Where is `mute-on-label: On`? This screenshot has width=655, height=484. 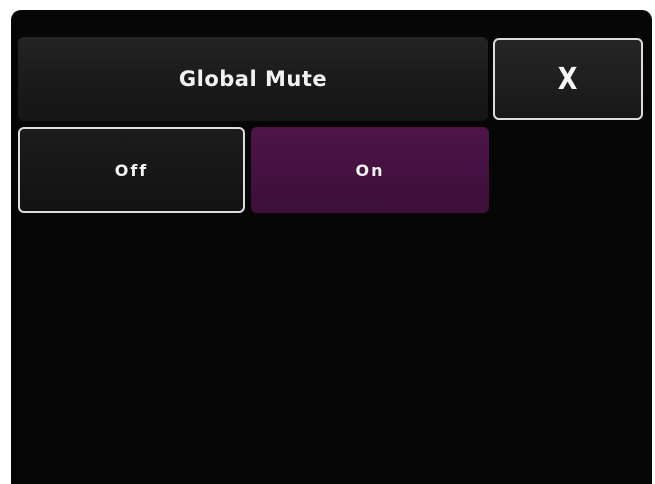 mute-on-label: On is located at coordinates (370, 170).